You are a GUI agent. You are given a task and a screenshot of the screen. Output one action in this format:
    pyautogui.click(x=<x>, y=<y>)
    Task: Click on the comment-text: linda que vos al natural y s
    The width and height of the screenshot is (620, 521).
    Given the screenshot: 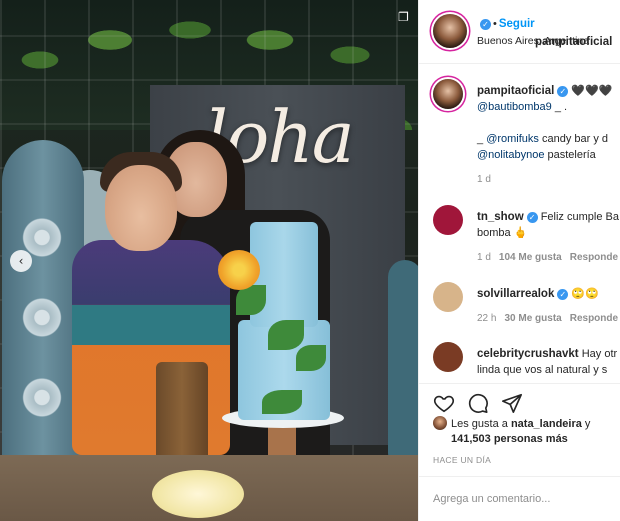 What is the action you would take?
    pyautogui.click(x=542, y=370)
    